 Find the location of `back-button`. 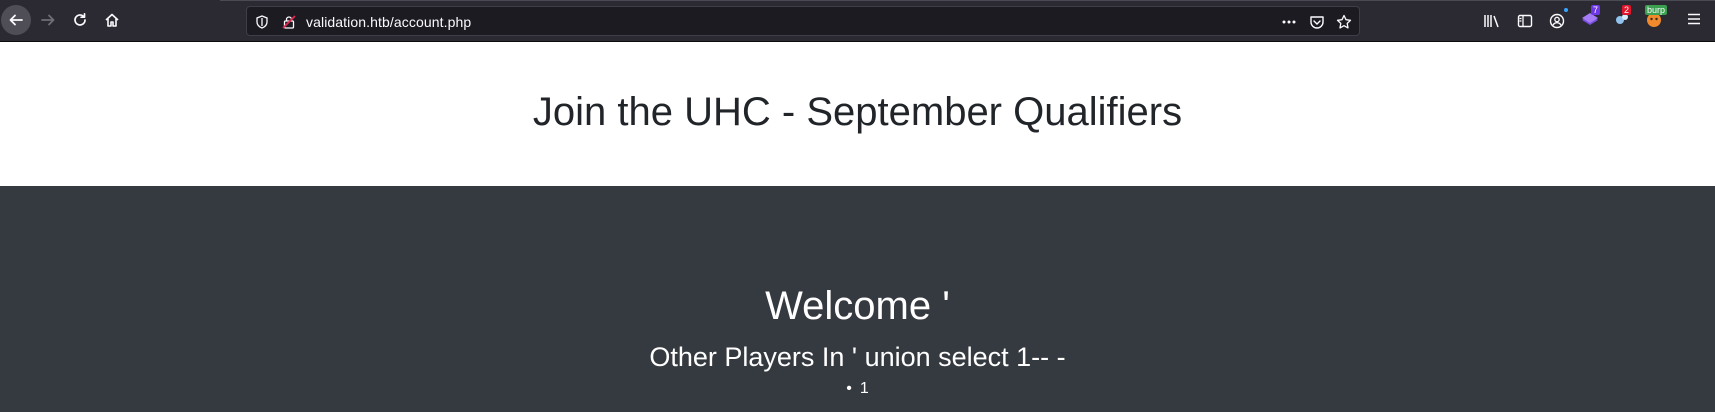

back-button is located at coordinates (16, 20).